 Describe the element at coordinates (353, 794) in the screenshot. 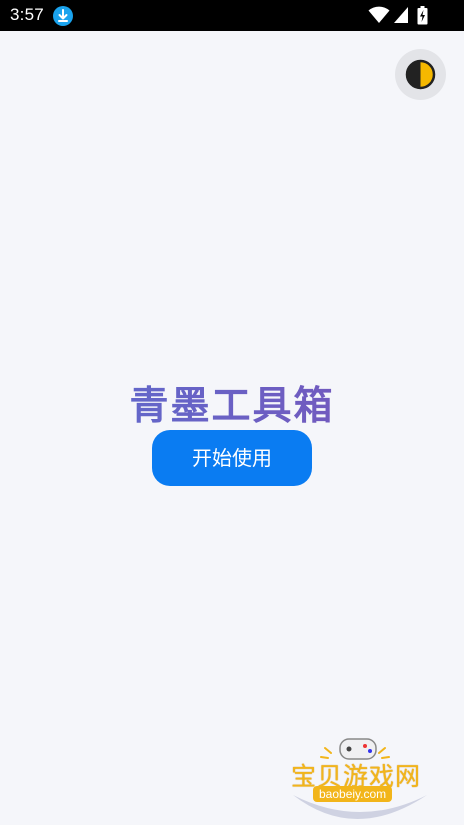

I see `watermark-url: baobeiy.com` at that location.